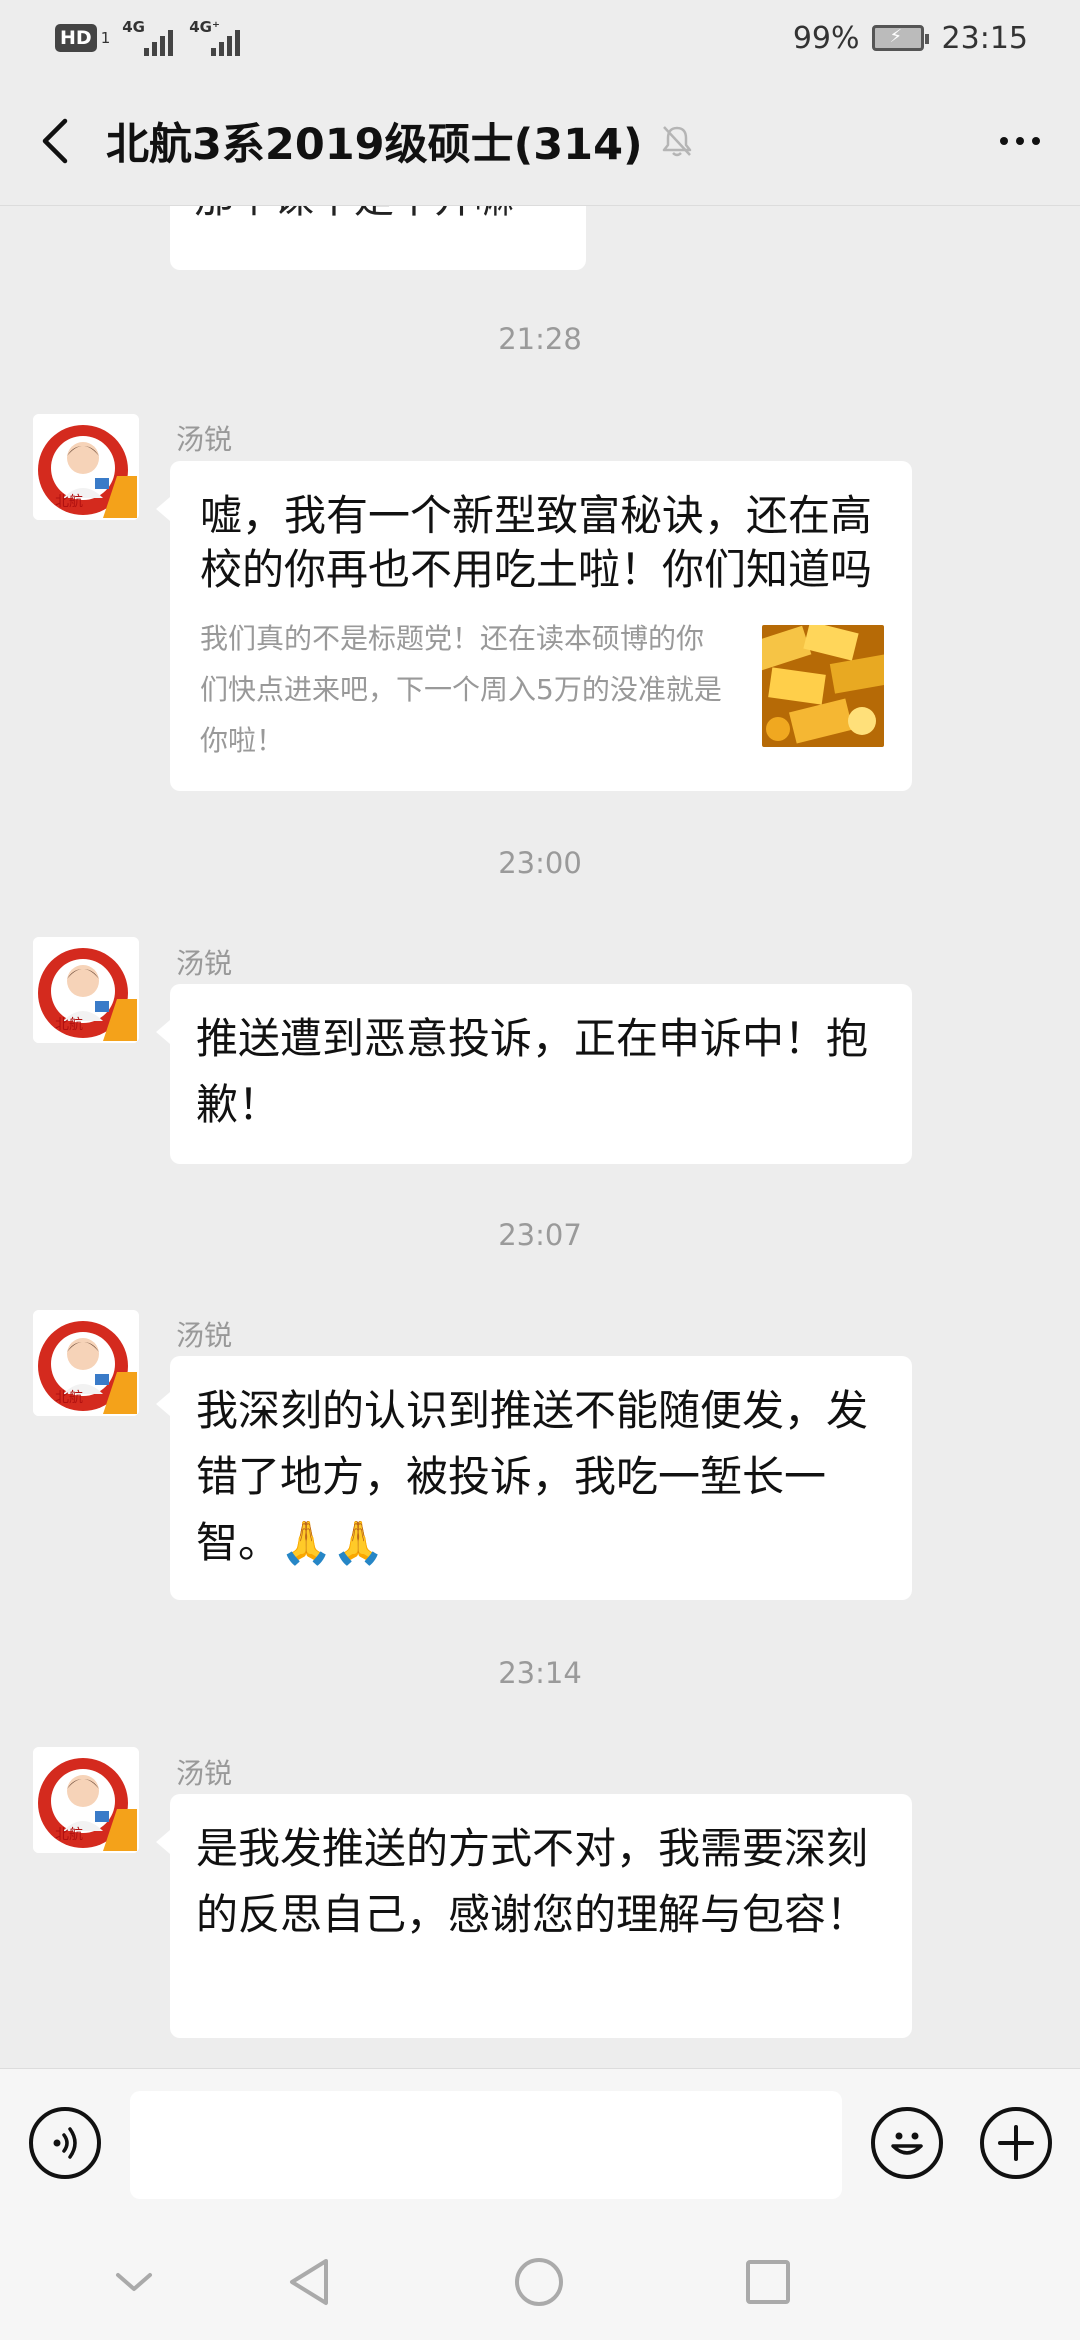  What do you see at coordinates (540, 863) in the screenshot?
I see `timestamp: 23:00` at bounding box center [540, 863].